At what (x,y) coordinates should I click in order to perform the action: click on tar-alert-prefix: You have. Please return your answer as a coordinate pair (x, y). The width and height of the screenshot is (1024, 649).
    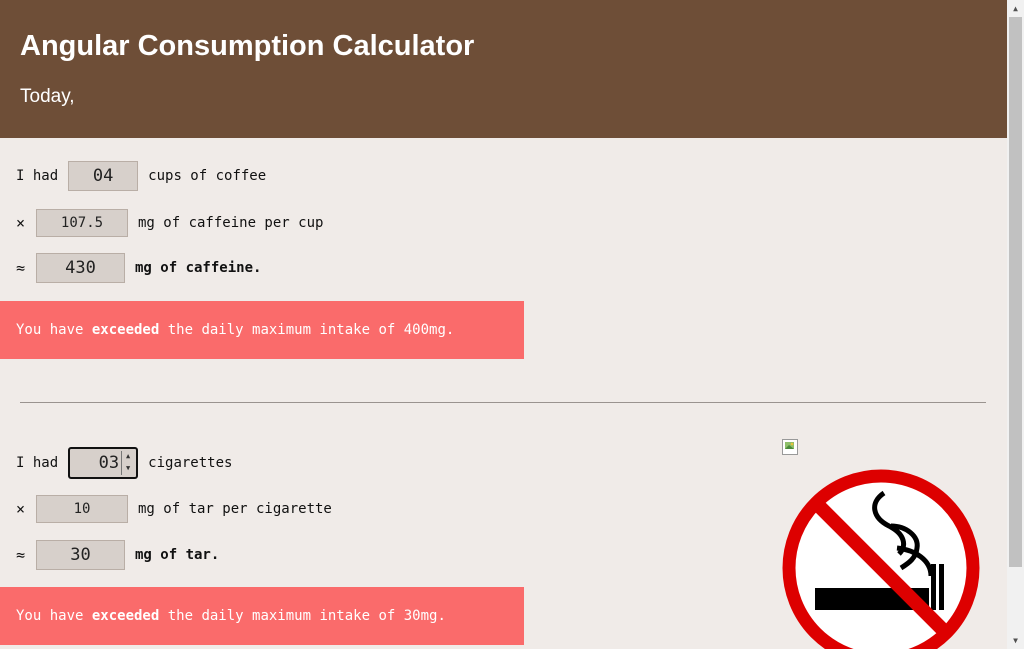
    Looking at the image, I should click on (54, 616).